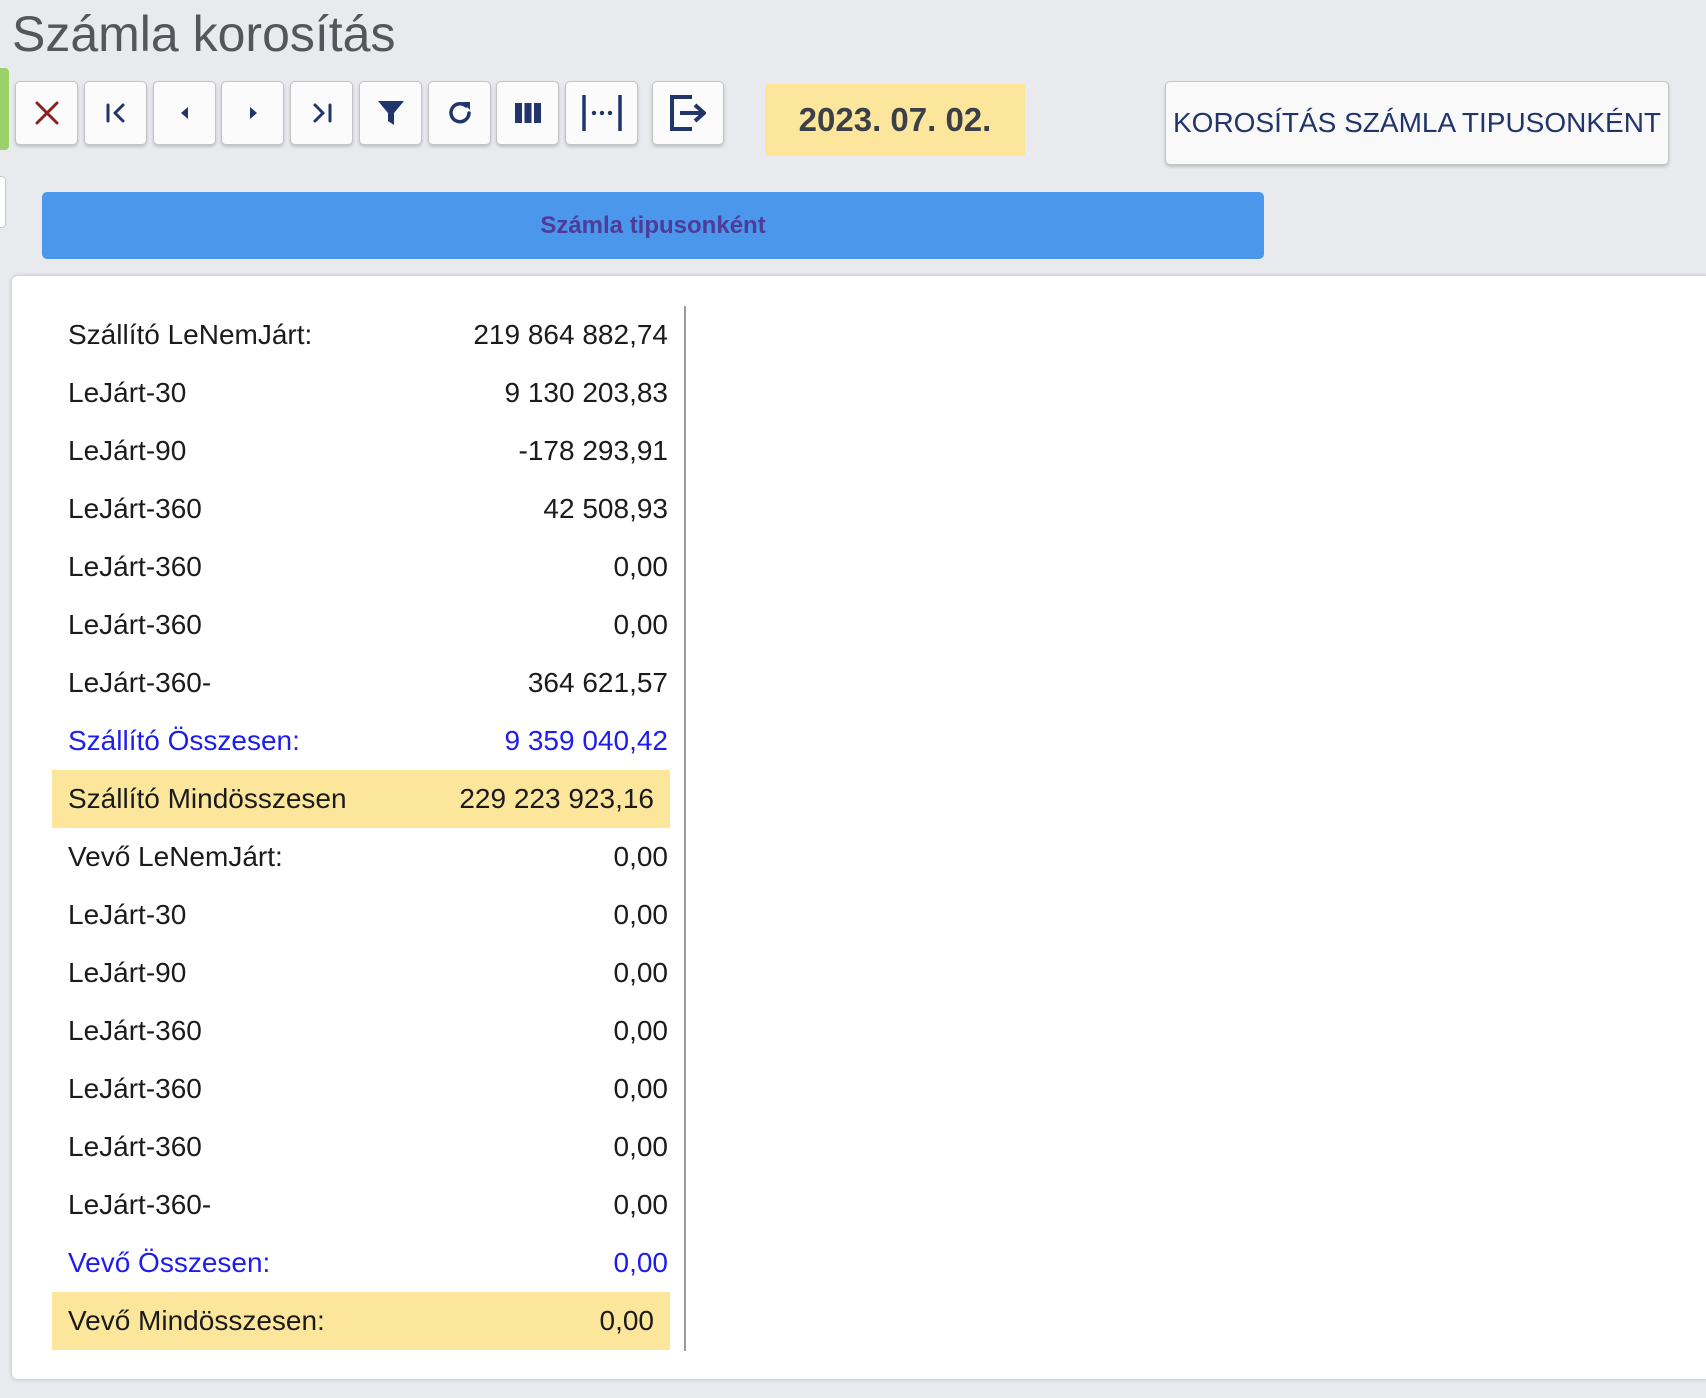 The height and width of the screenshot is (1398, 1706). What do you see at coordinates (368, 509) in the screenshot?
I see `table-row: LeJárt-360 42 508,93` at bounding box center [368, 509].